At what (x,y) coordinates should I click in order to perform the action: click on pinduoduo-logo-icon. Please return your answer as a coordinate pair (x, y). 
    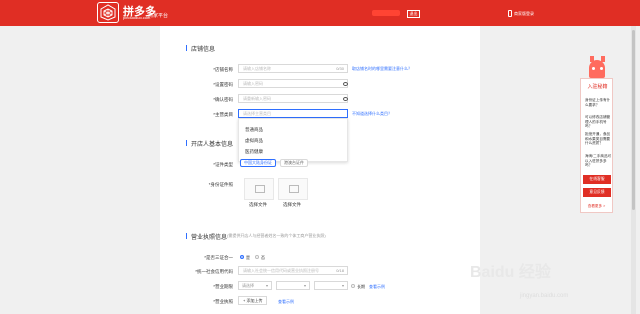
    Looking at the image, I should click on (108, 12).